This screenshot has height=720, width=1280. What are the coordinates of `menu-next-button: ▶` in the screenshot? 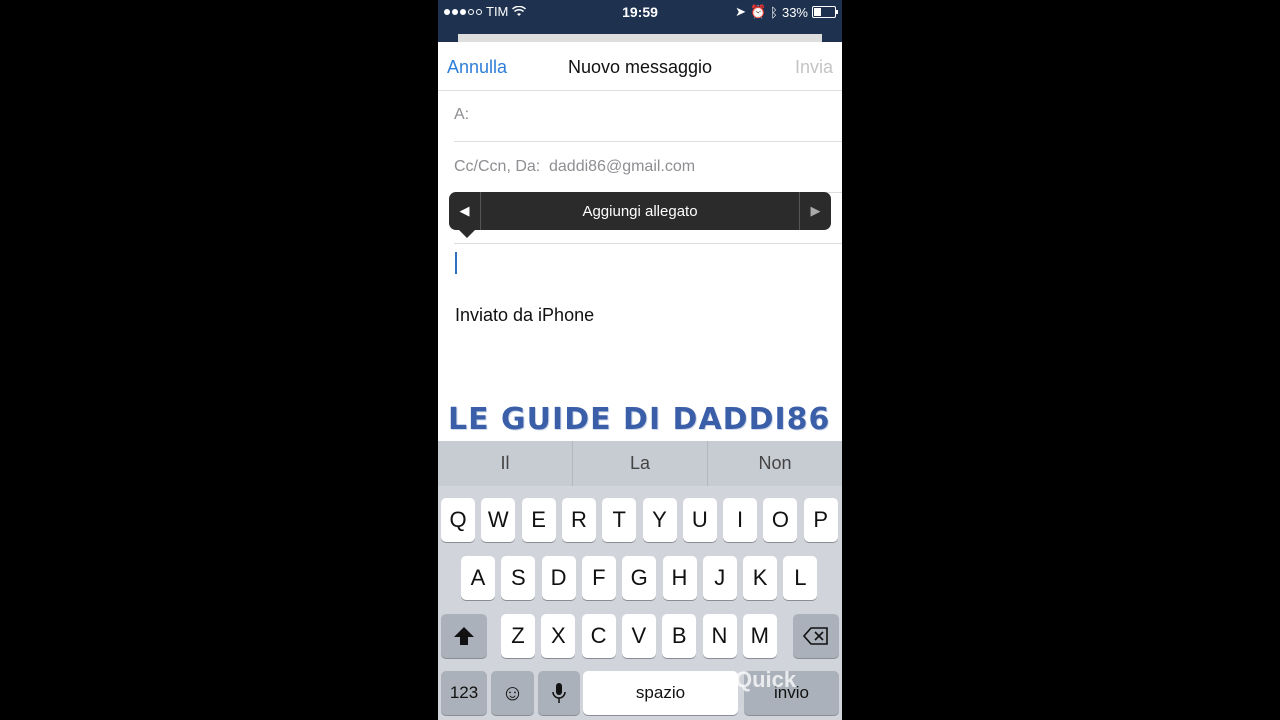 It's located at (815, 211).